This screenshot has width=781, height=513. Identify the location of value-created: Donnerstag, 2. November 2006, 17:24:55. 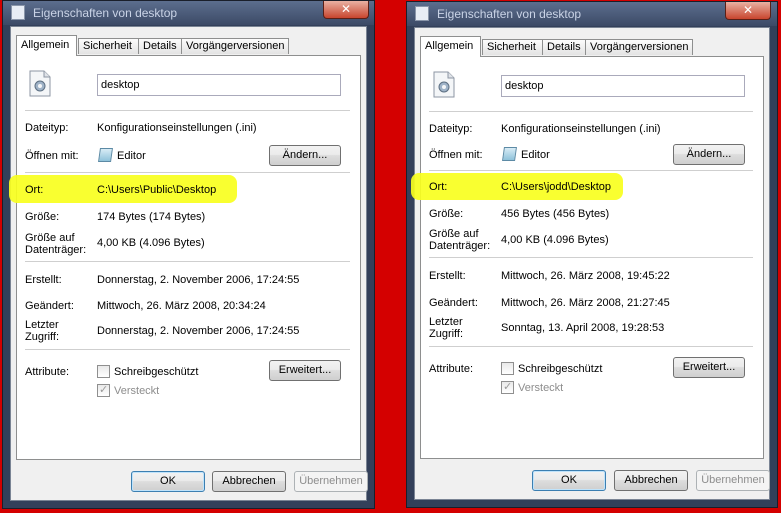
(198, 280).